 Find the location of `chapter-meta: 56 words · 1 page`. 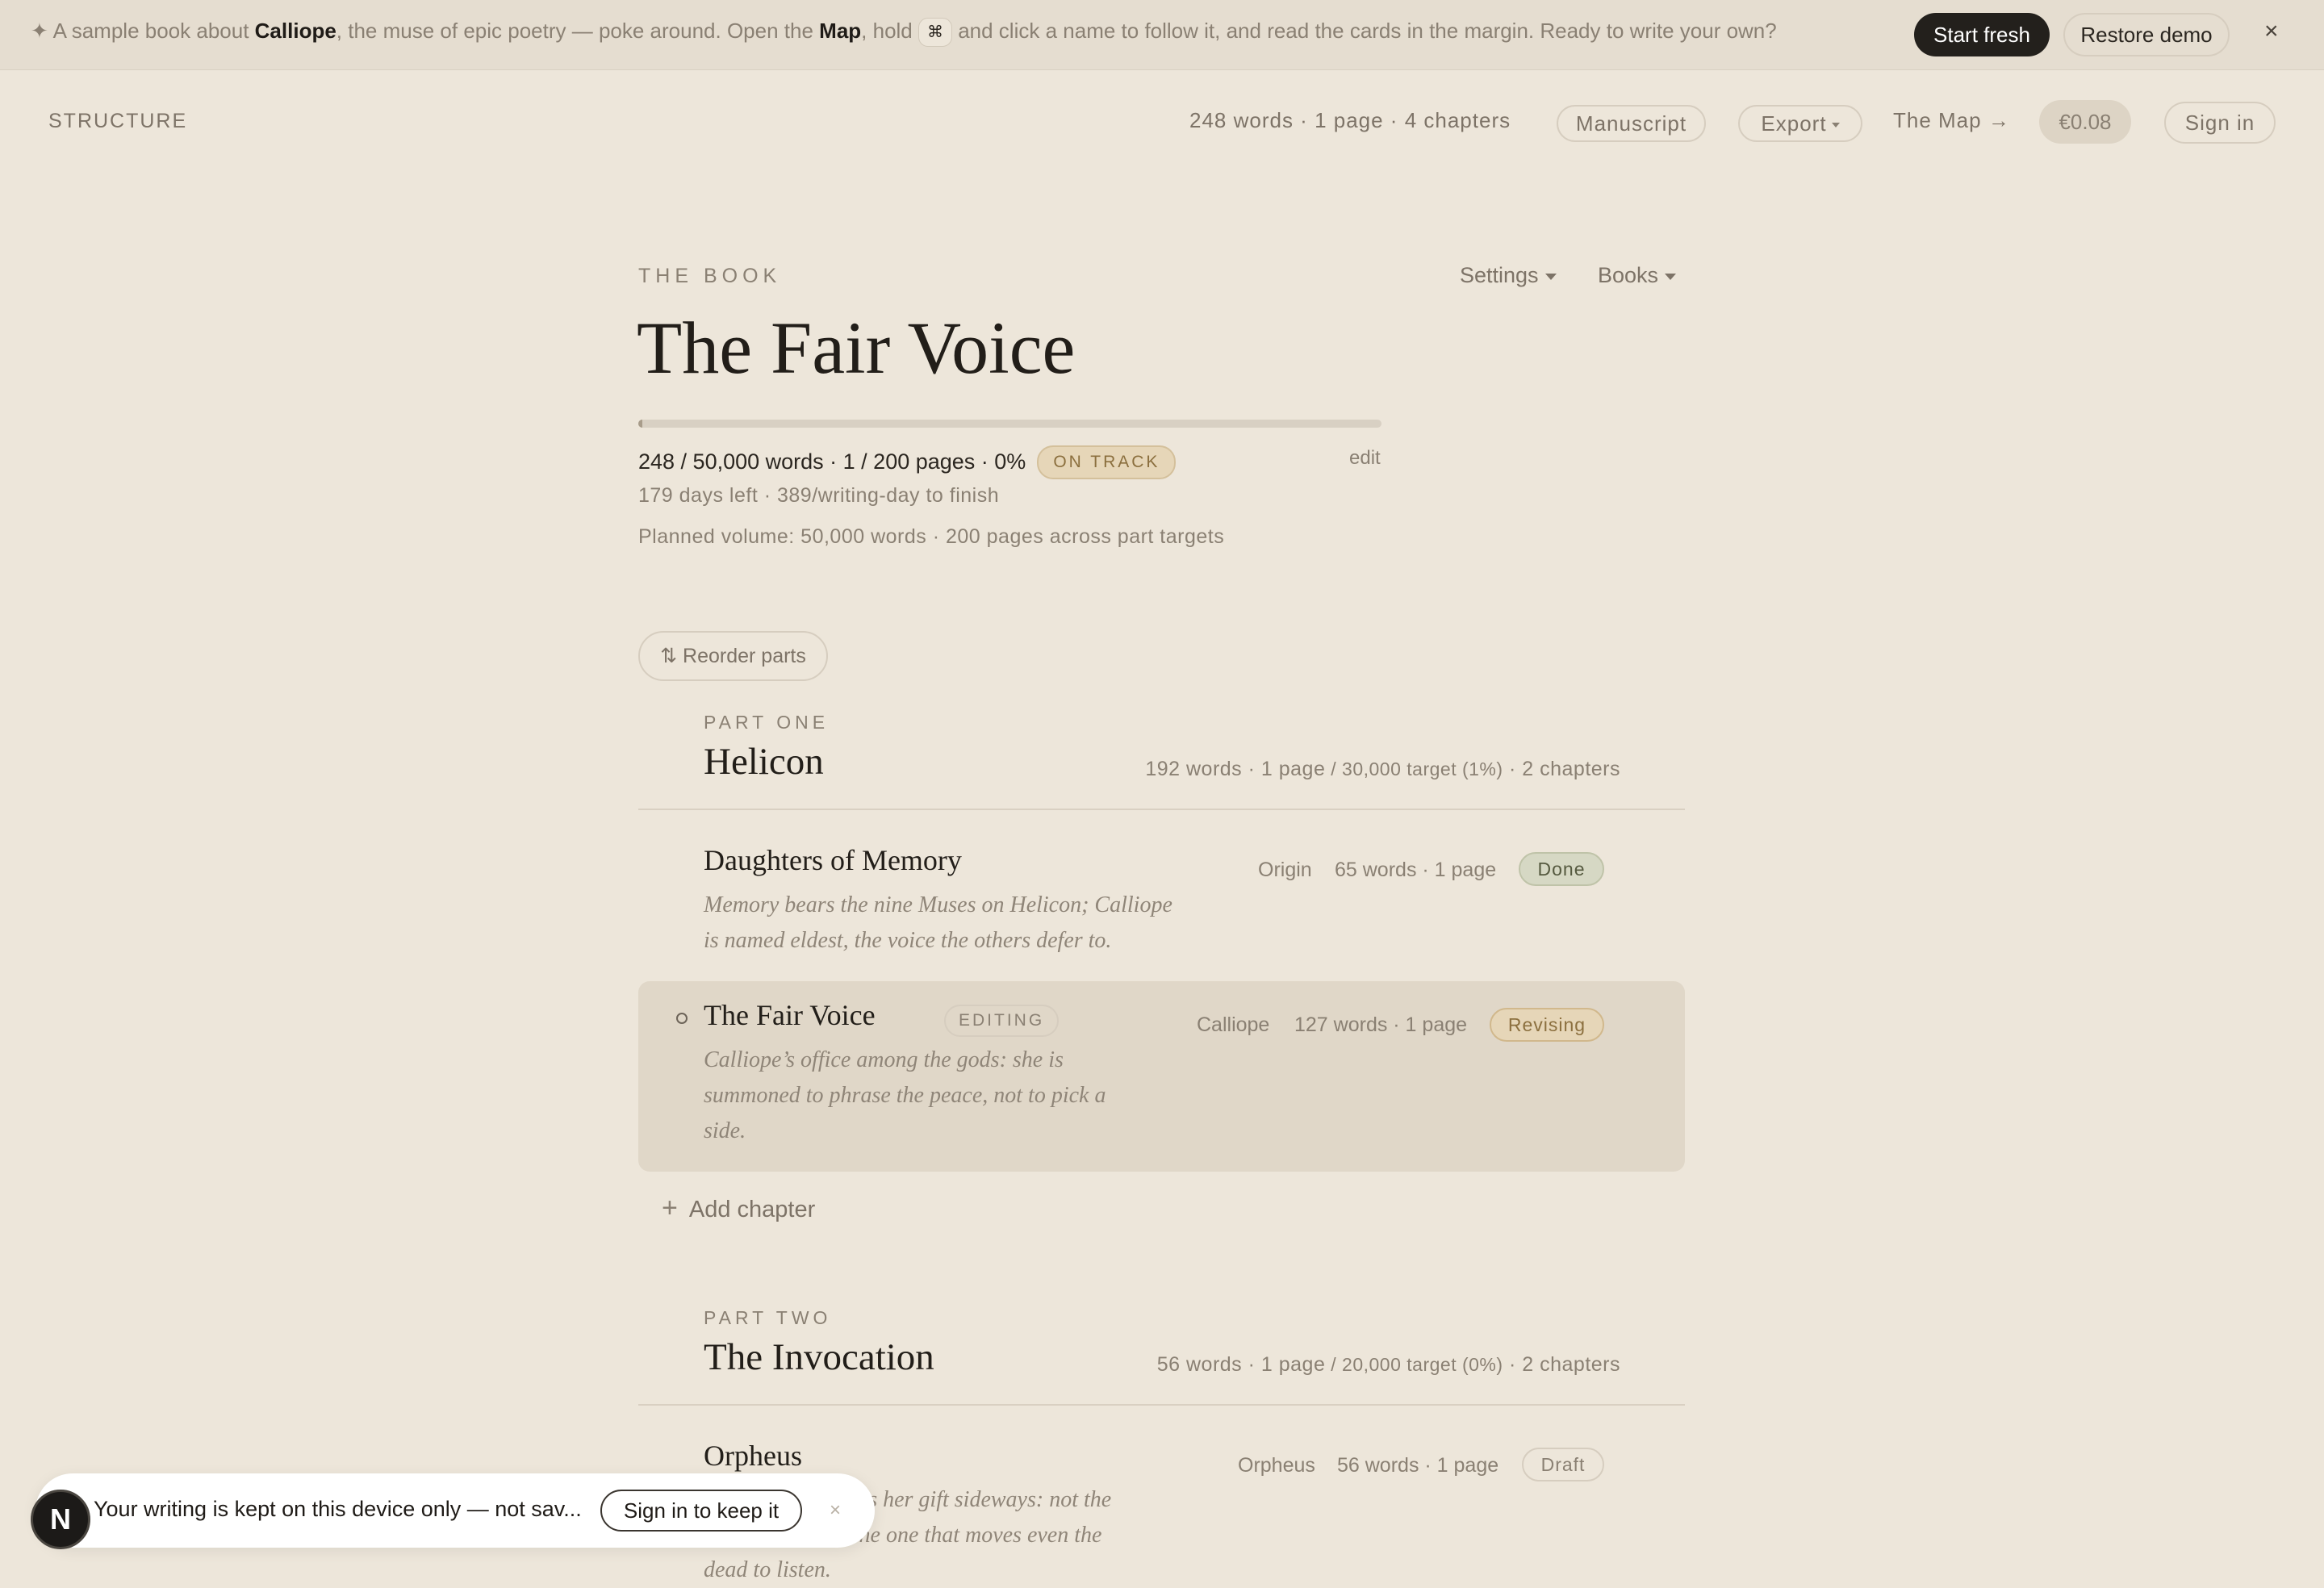

chapter-meta: 56 words · 1 page is located at coordinates (1418, 1465).